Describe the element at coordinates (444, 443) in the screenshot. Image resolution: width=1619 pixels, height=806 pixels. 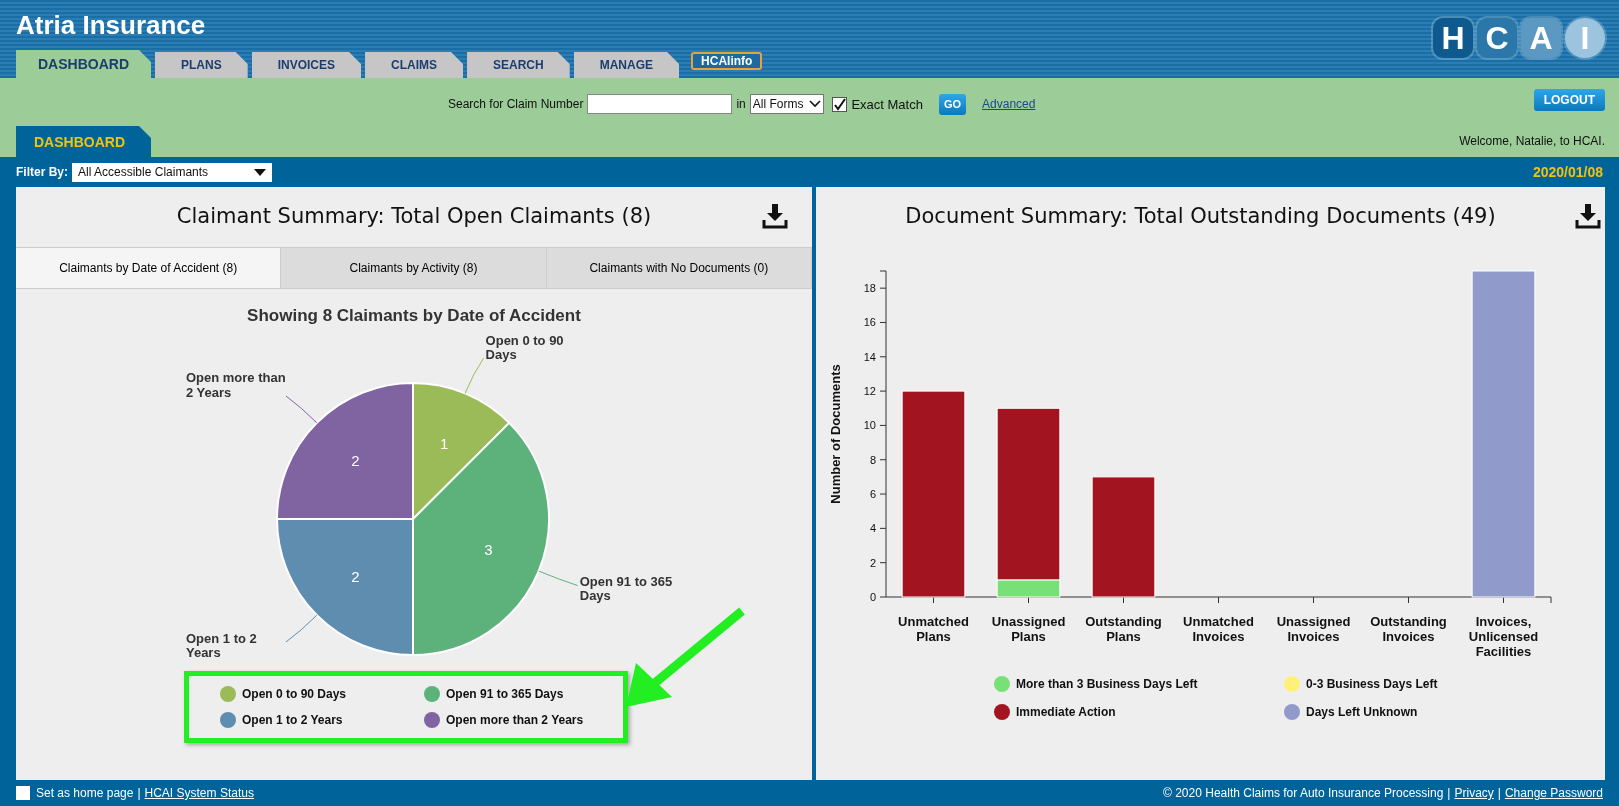
I see `slice-value: 1` at that location.